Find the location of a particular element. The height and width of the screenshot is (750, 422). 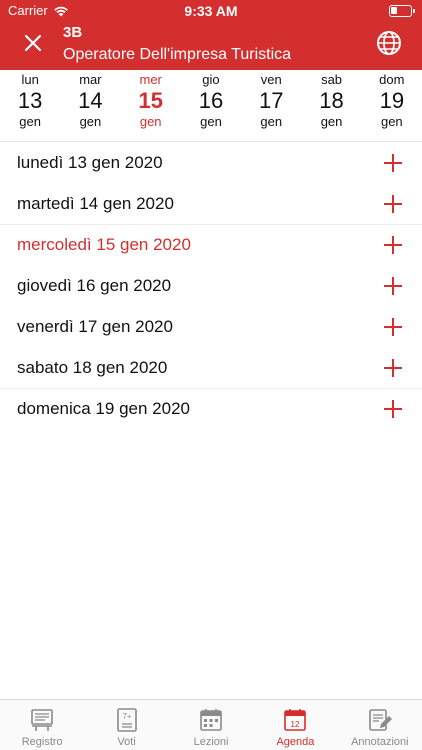

week-day-ven: ven 17 gen is located at coordinates (271, 105).